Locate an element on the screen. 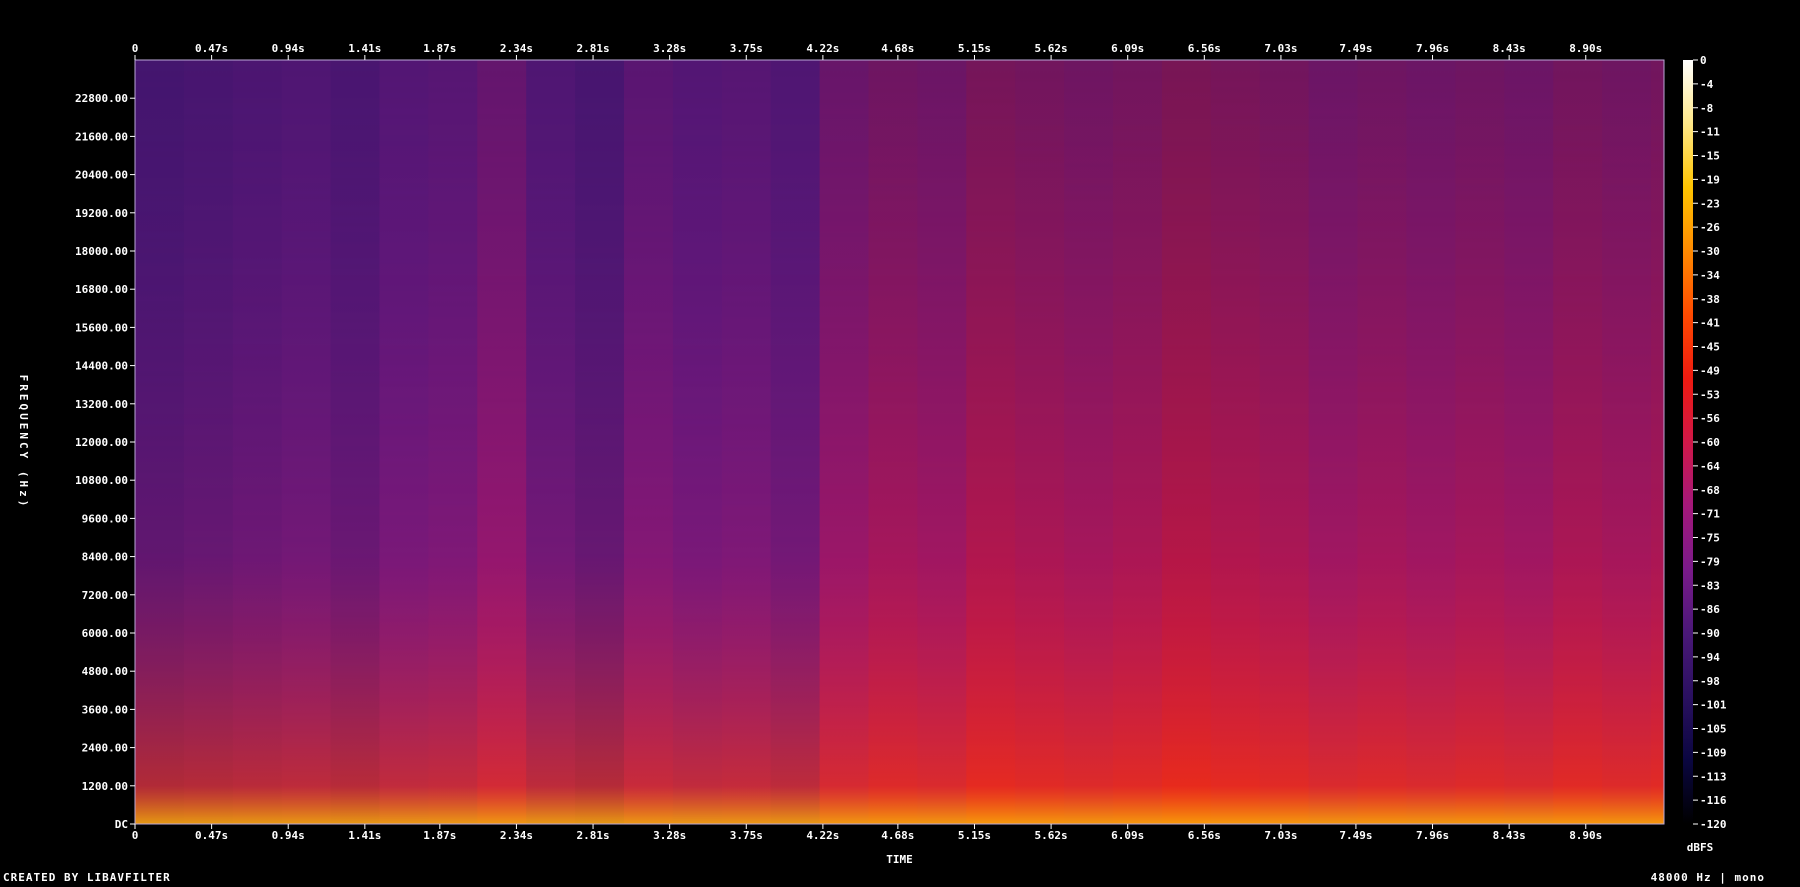 The image size is (1800, 887). y-tick-label: 16800.00 is located at coordinates (101, 289).